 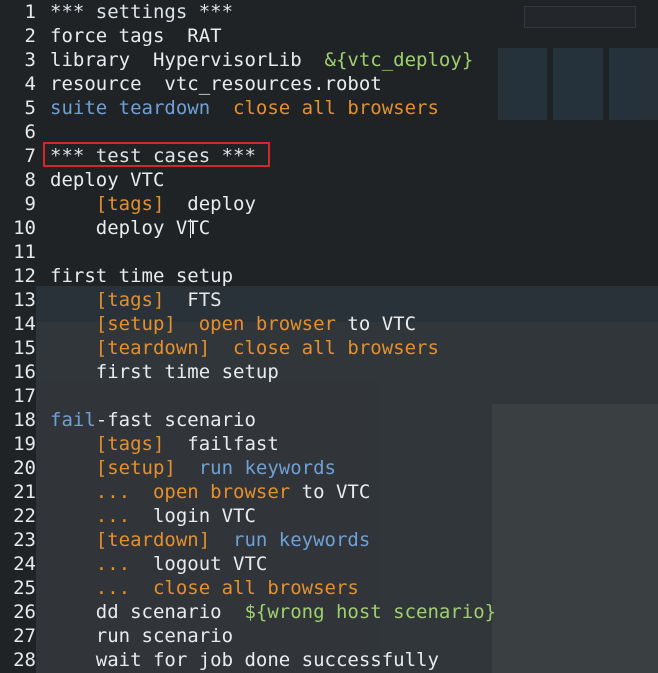 I want to click on code-line: 8 deploy VTC, so click(x=329, y=180).